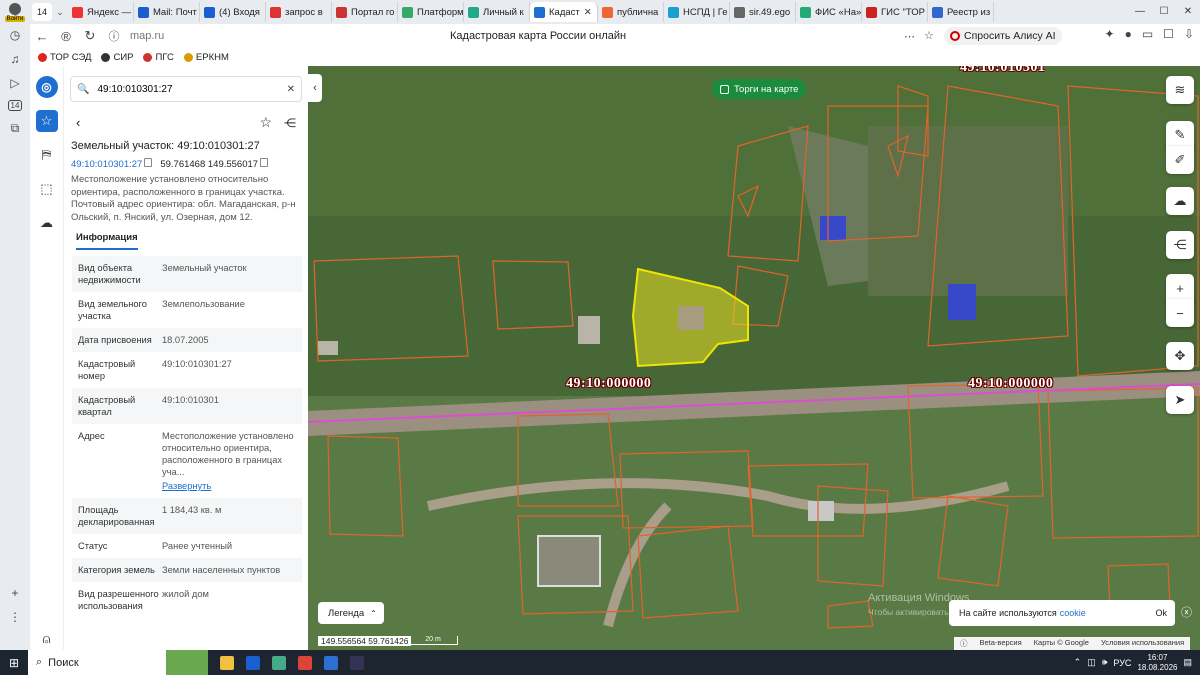 This screenshot has height=675, width=1200. Describe the element at coordinates (1164, 12) in the screenshot. I see `maximize-icon: ☐` at that location.